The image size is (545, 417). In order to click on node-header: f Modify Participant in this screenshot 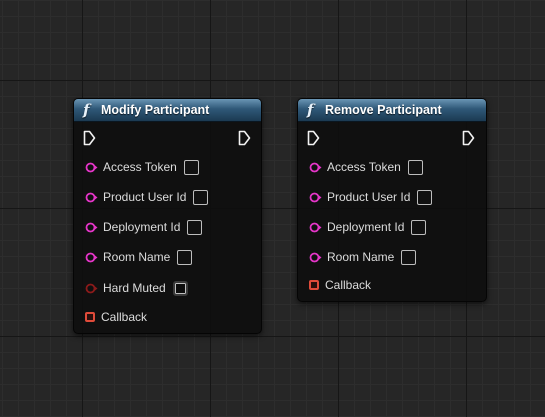, I will do `click(167, 110)`.